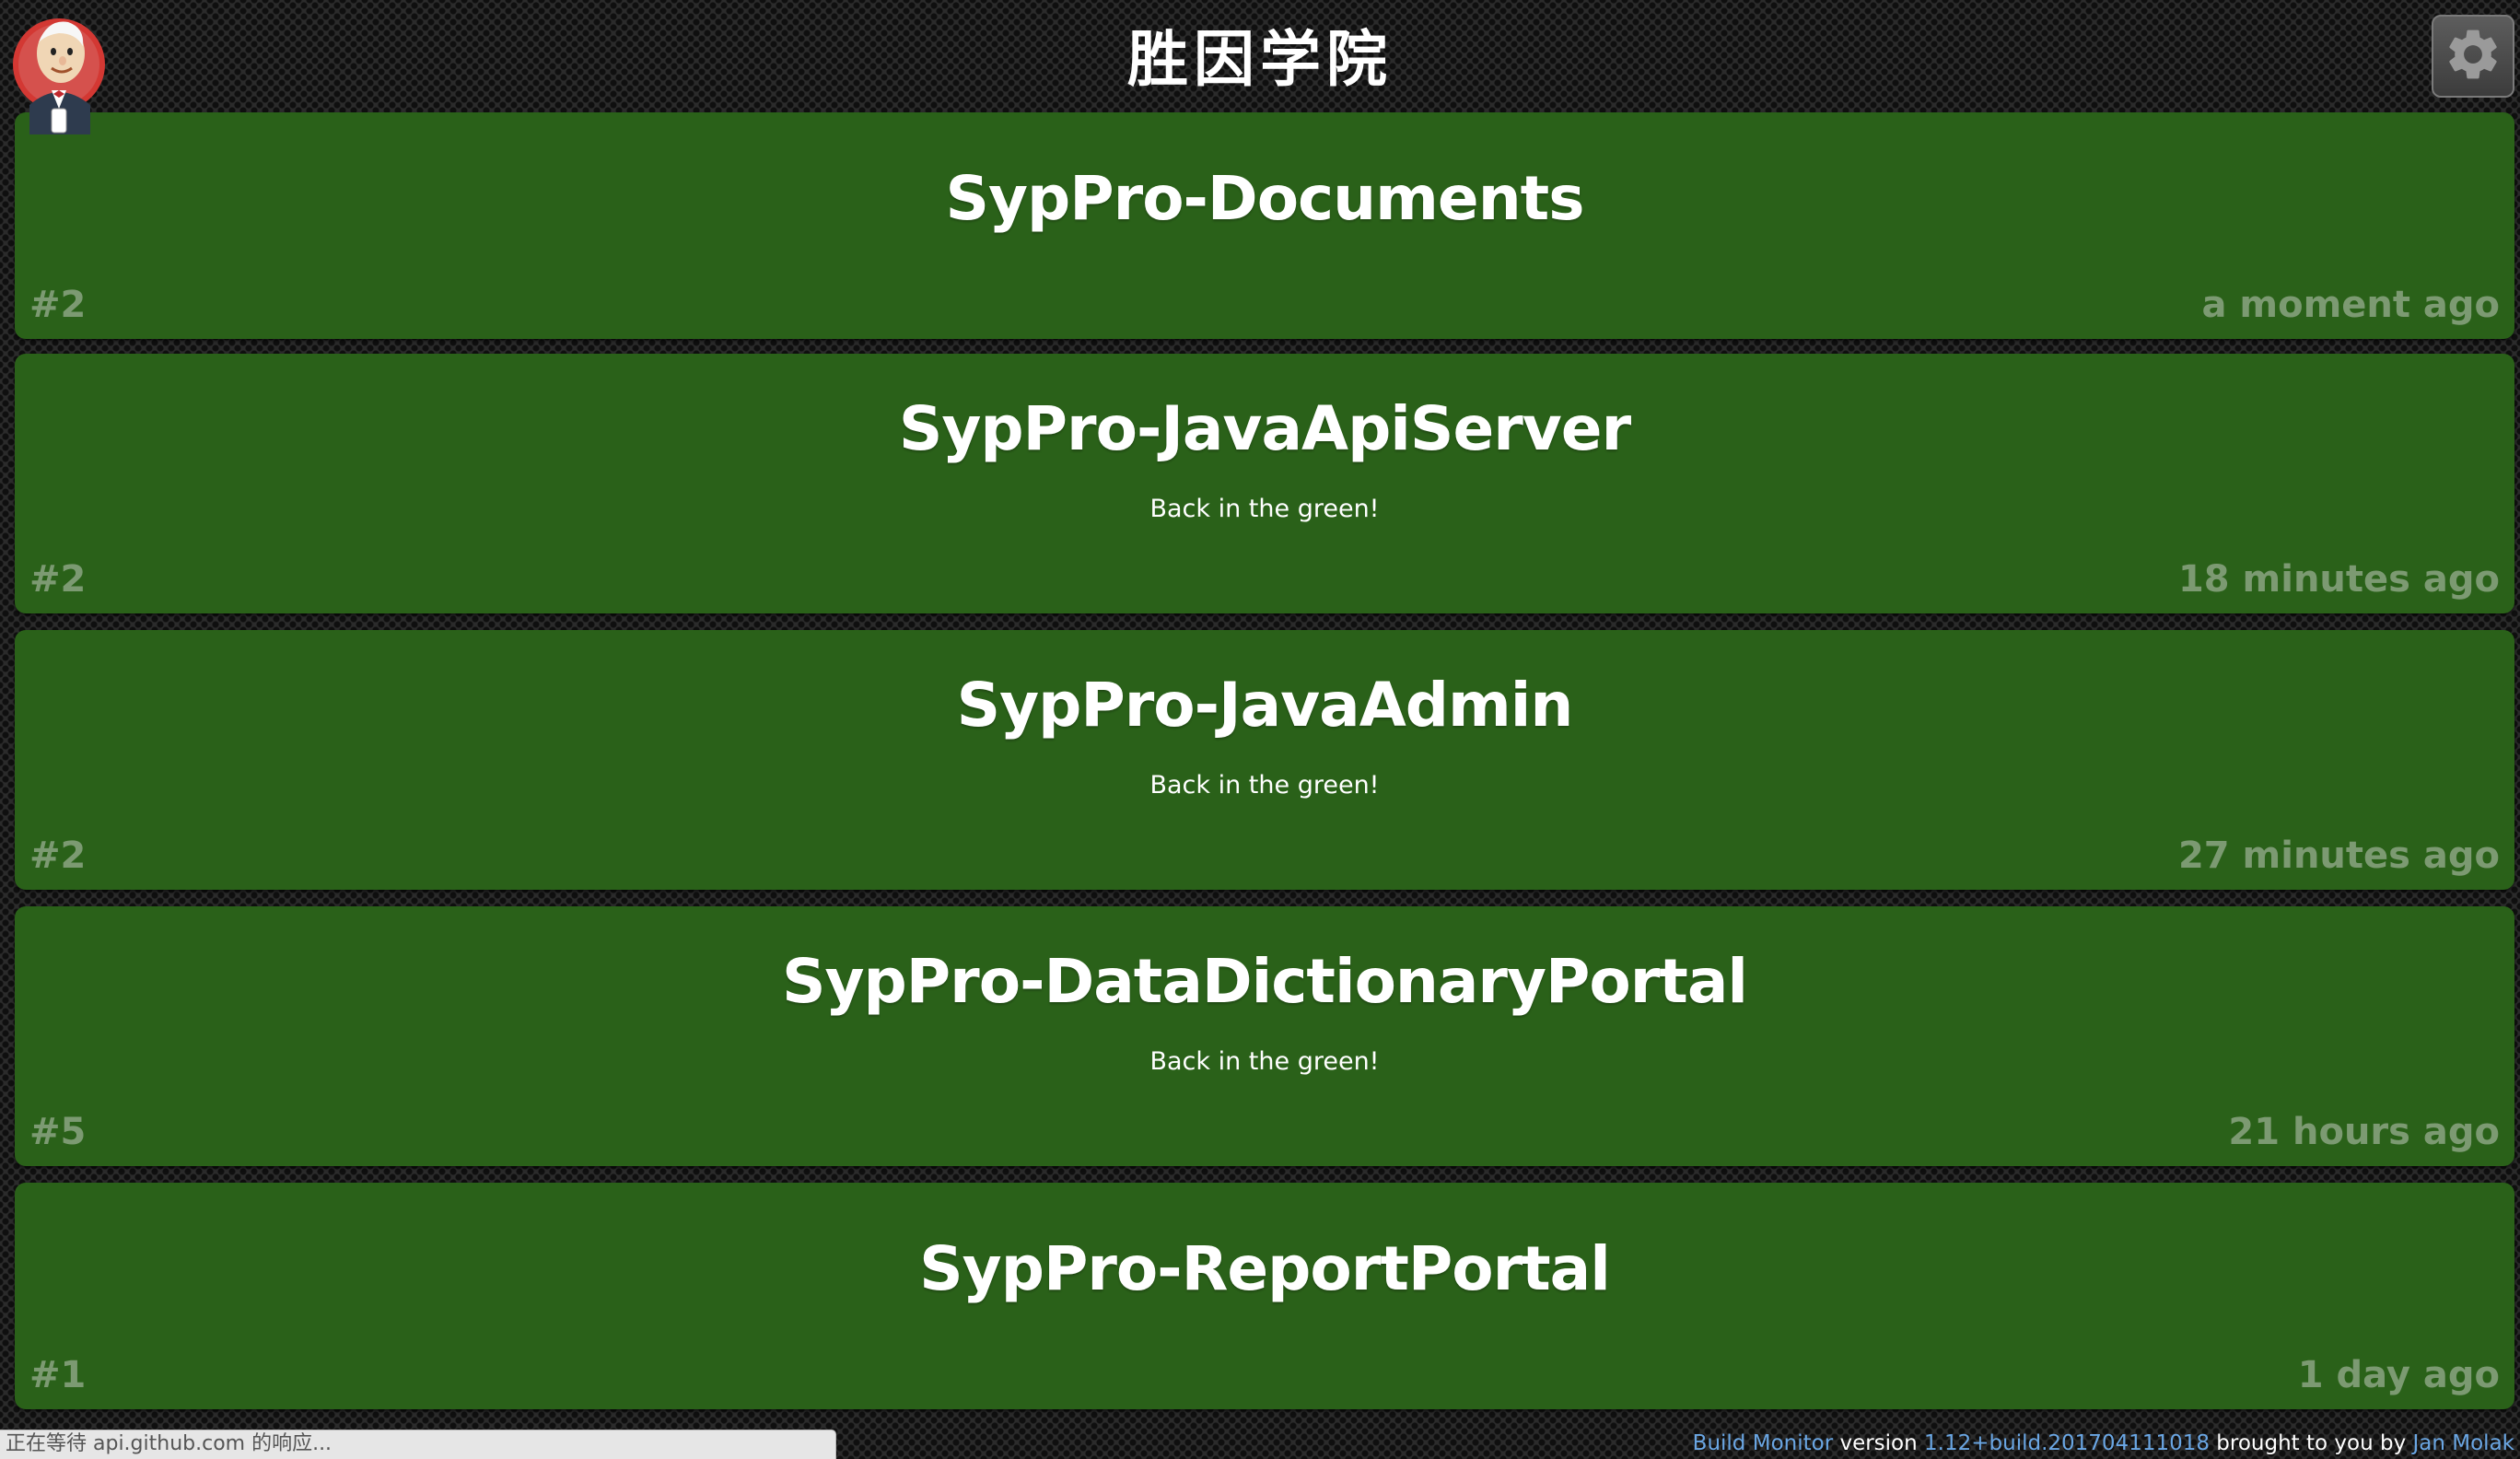 The image size is (2520, 1459). Describe the element at coordinates (1264, 1269) in the screenshot. I see `job-name: SypPro-ReportPortal` at that location.